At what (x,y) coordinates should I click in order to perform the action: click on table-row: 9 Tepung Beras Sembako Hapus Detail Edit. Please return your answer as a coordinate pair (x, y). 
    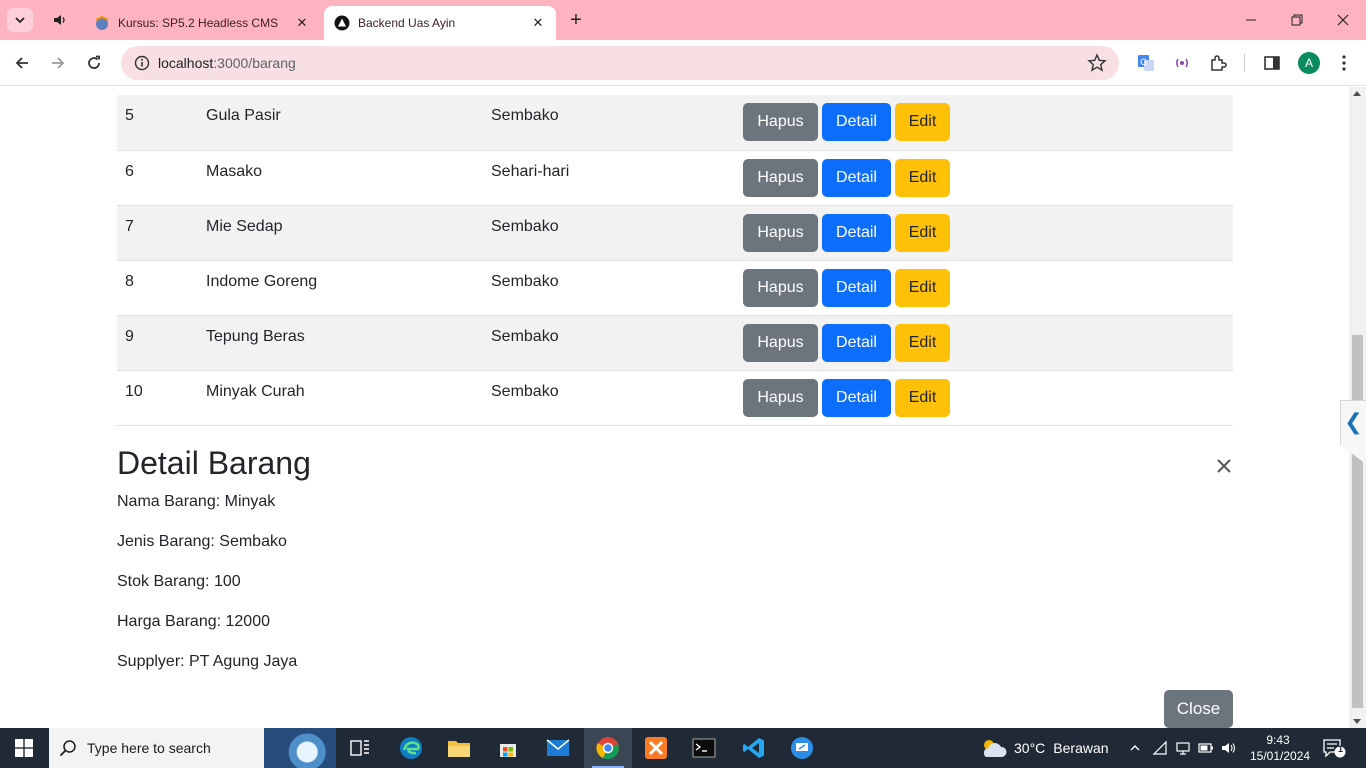
    Looking at the image, I should click on (675, 343).